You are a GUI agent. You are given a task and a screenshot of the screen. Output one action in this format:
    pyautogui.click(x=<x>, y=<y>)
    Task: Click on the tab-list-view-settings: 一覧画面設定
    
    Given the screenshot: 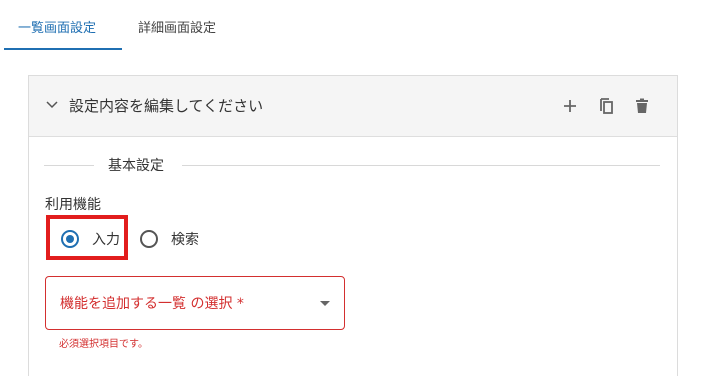 What is the action you would take?
    pyautogui.click(x=57, y=26)
    